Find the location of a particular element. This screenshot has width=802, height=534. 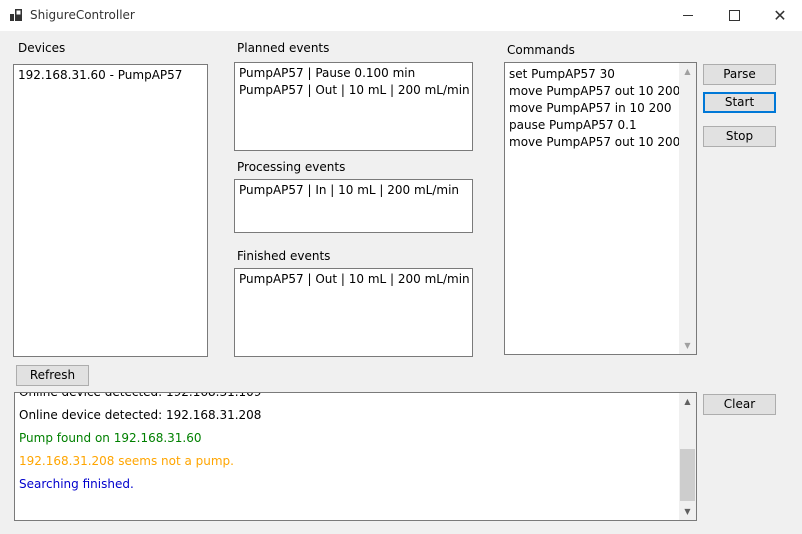

log-scrollbar: ▲ ▼ is located at coordinates (687, 456).